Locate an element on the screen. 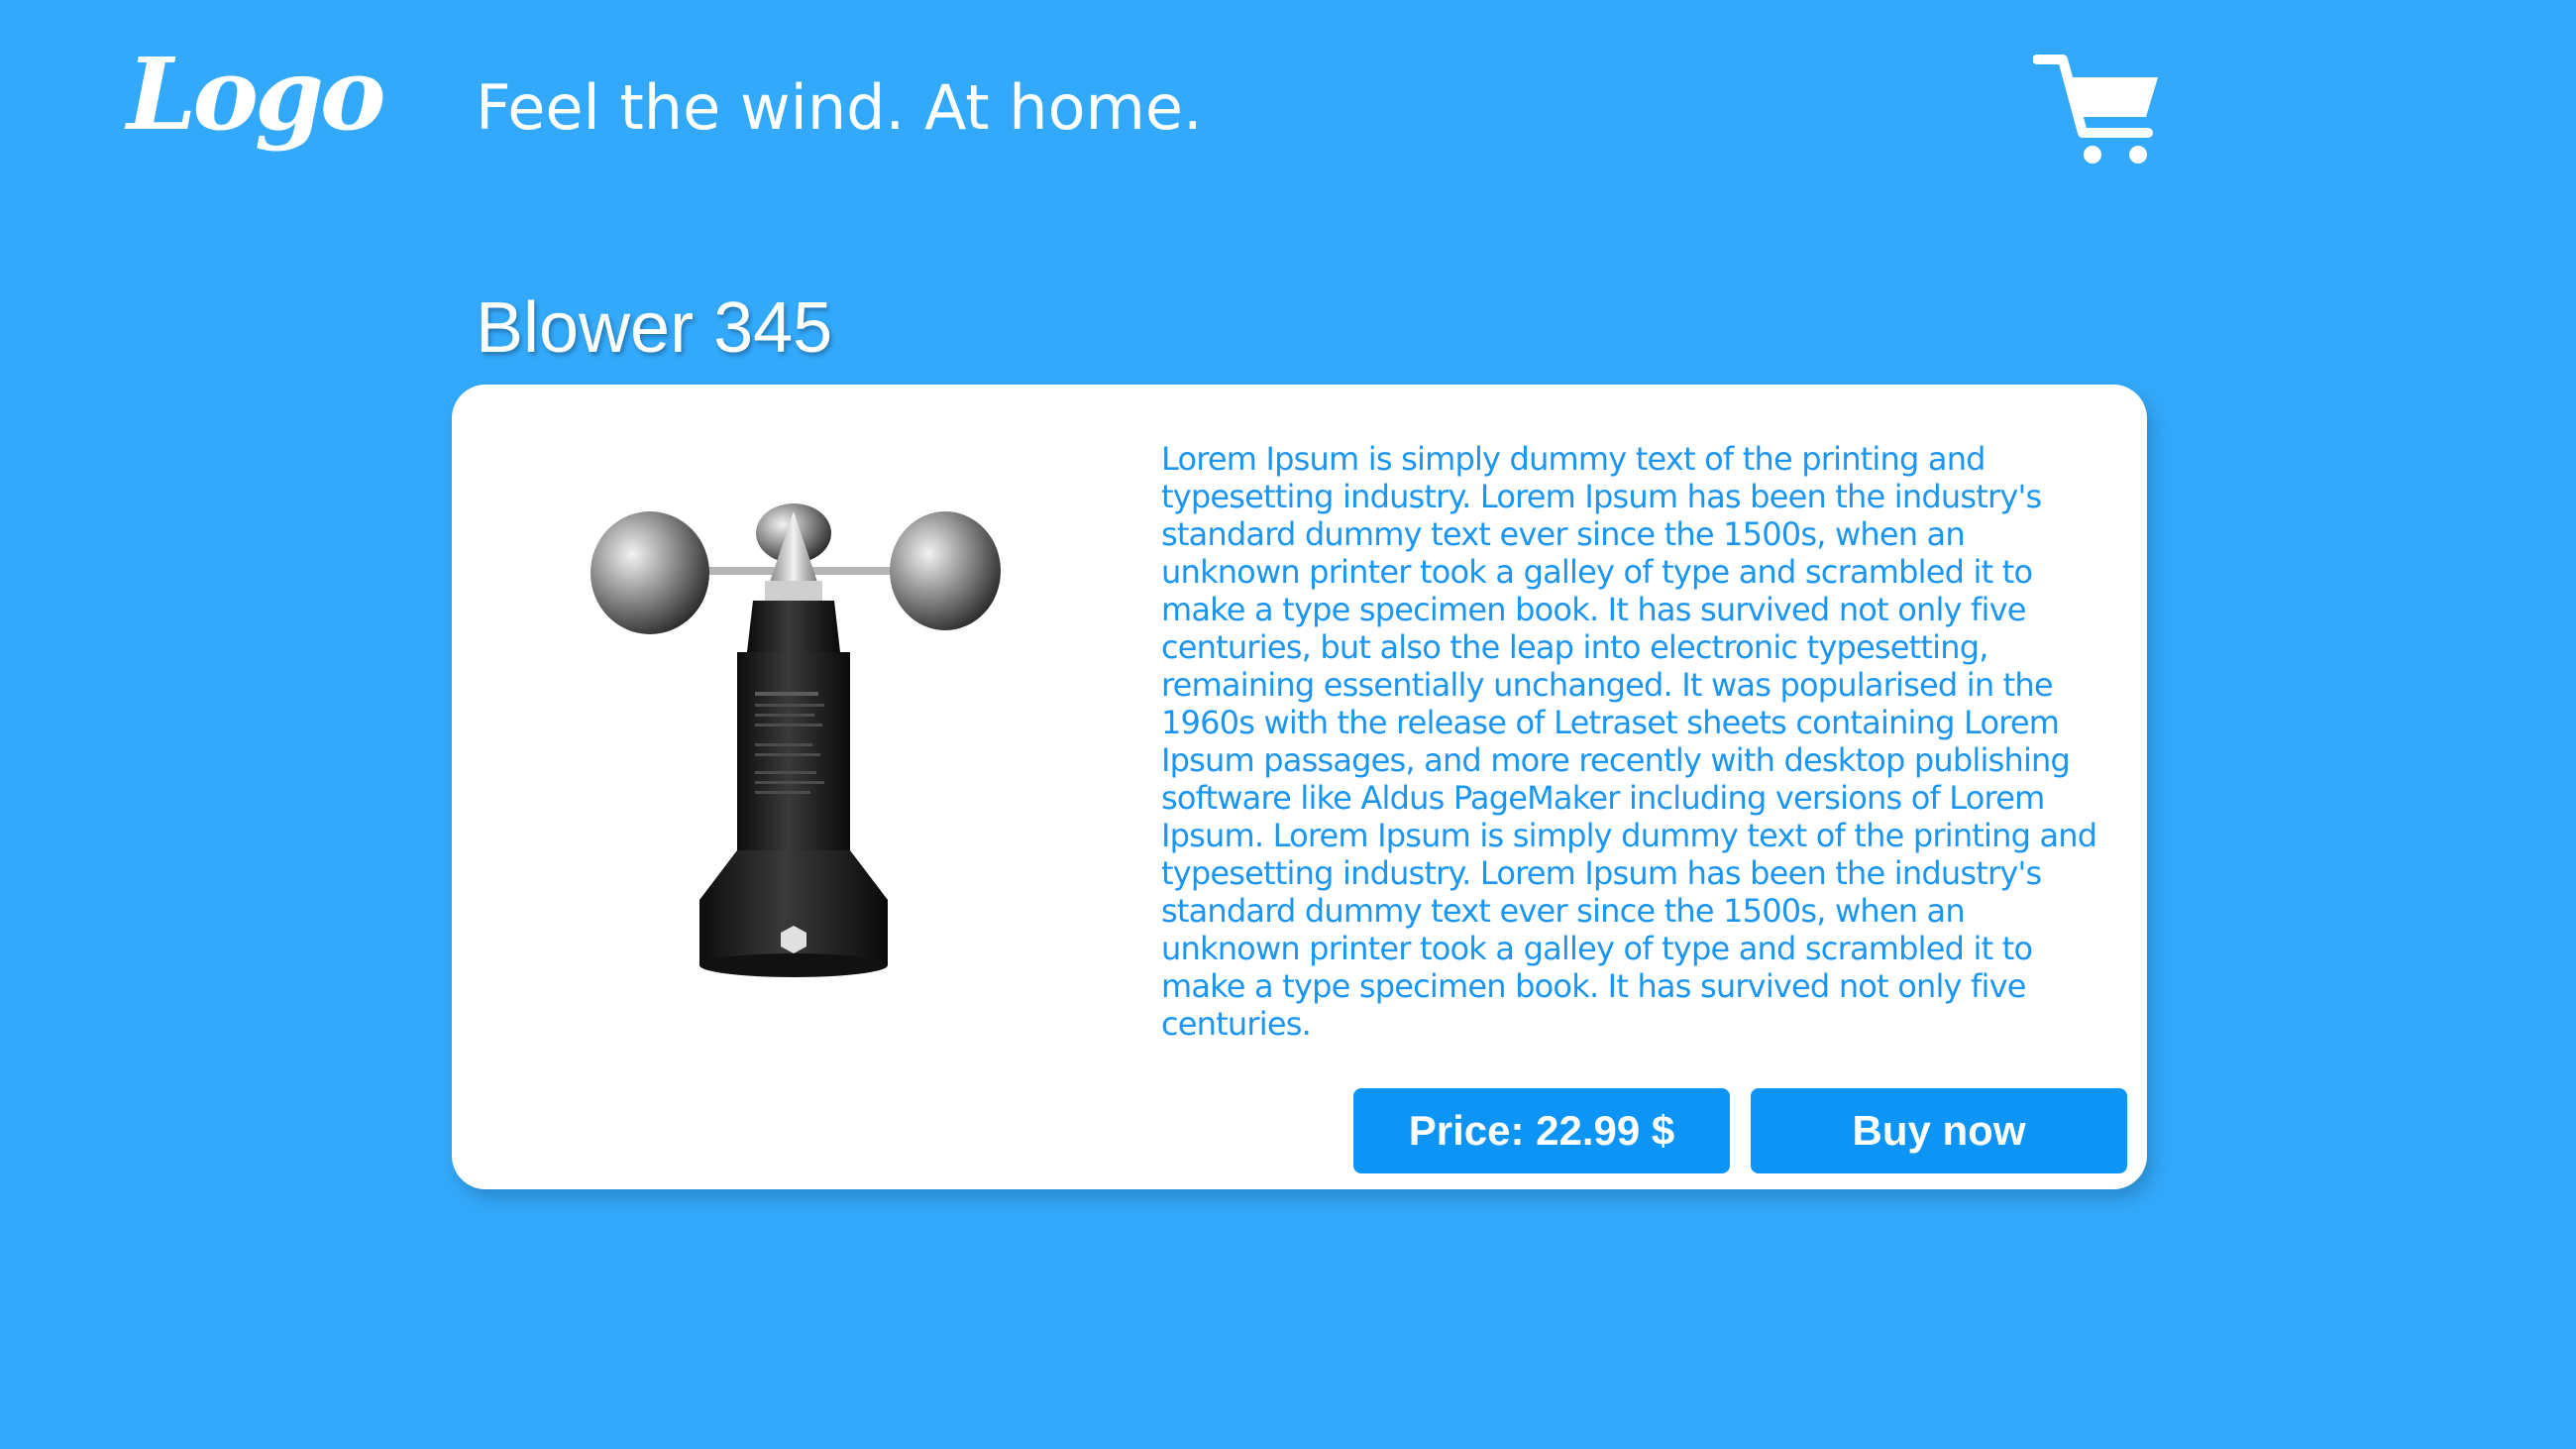 This screenshot has width=2576, height=1449. logo: Logo is located at coordinates (257, 94).